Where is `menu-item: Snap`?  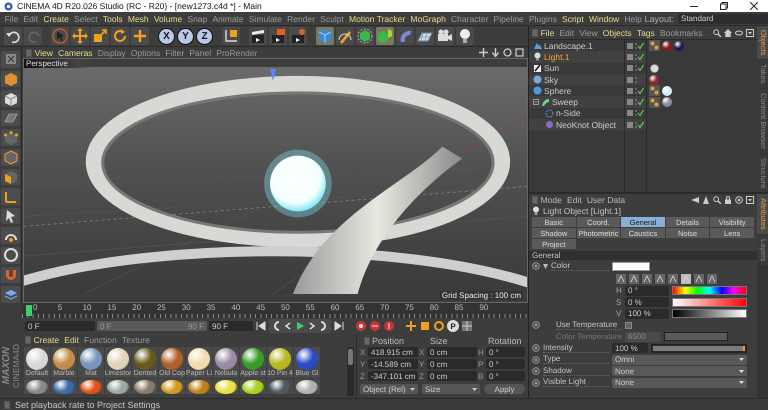
menu-item: Snap is located at coordinates (197, 19).